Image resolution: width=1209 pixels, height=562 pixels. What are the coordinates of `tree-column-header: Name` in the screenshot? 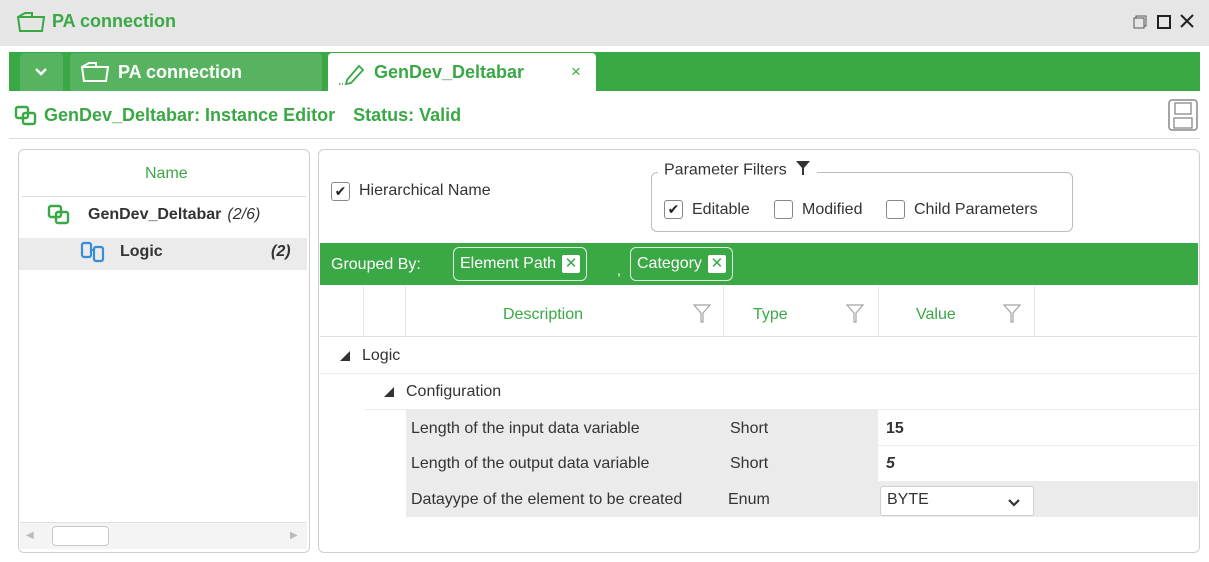 It's located at (166, 173).